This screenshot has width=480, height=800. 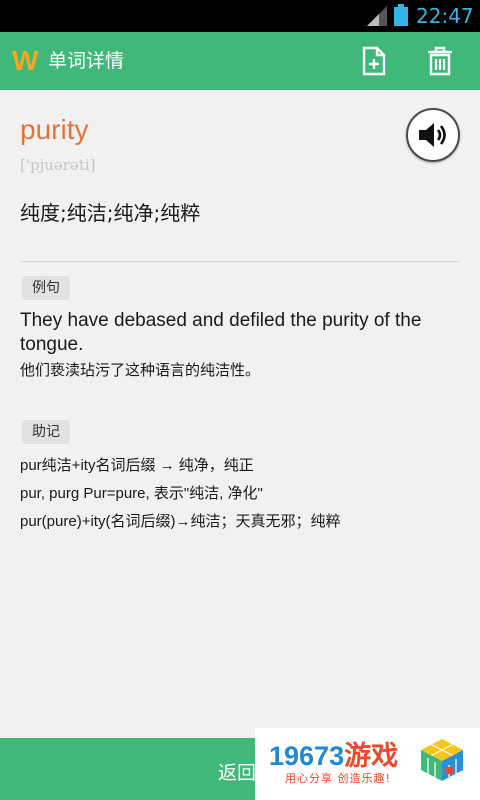 I want to click on example-label: 例句, so click(x=46, y=288).